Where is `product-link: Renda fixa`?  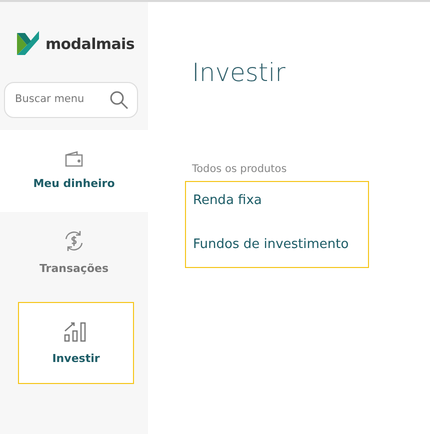
product-link: Renda fixa is located at coordinates (280, 201).